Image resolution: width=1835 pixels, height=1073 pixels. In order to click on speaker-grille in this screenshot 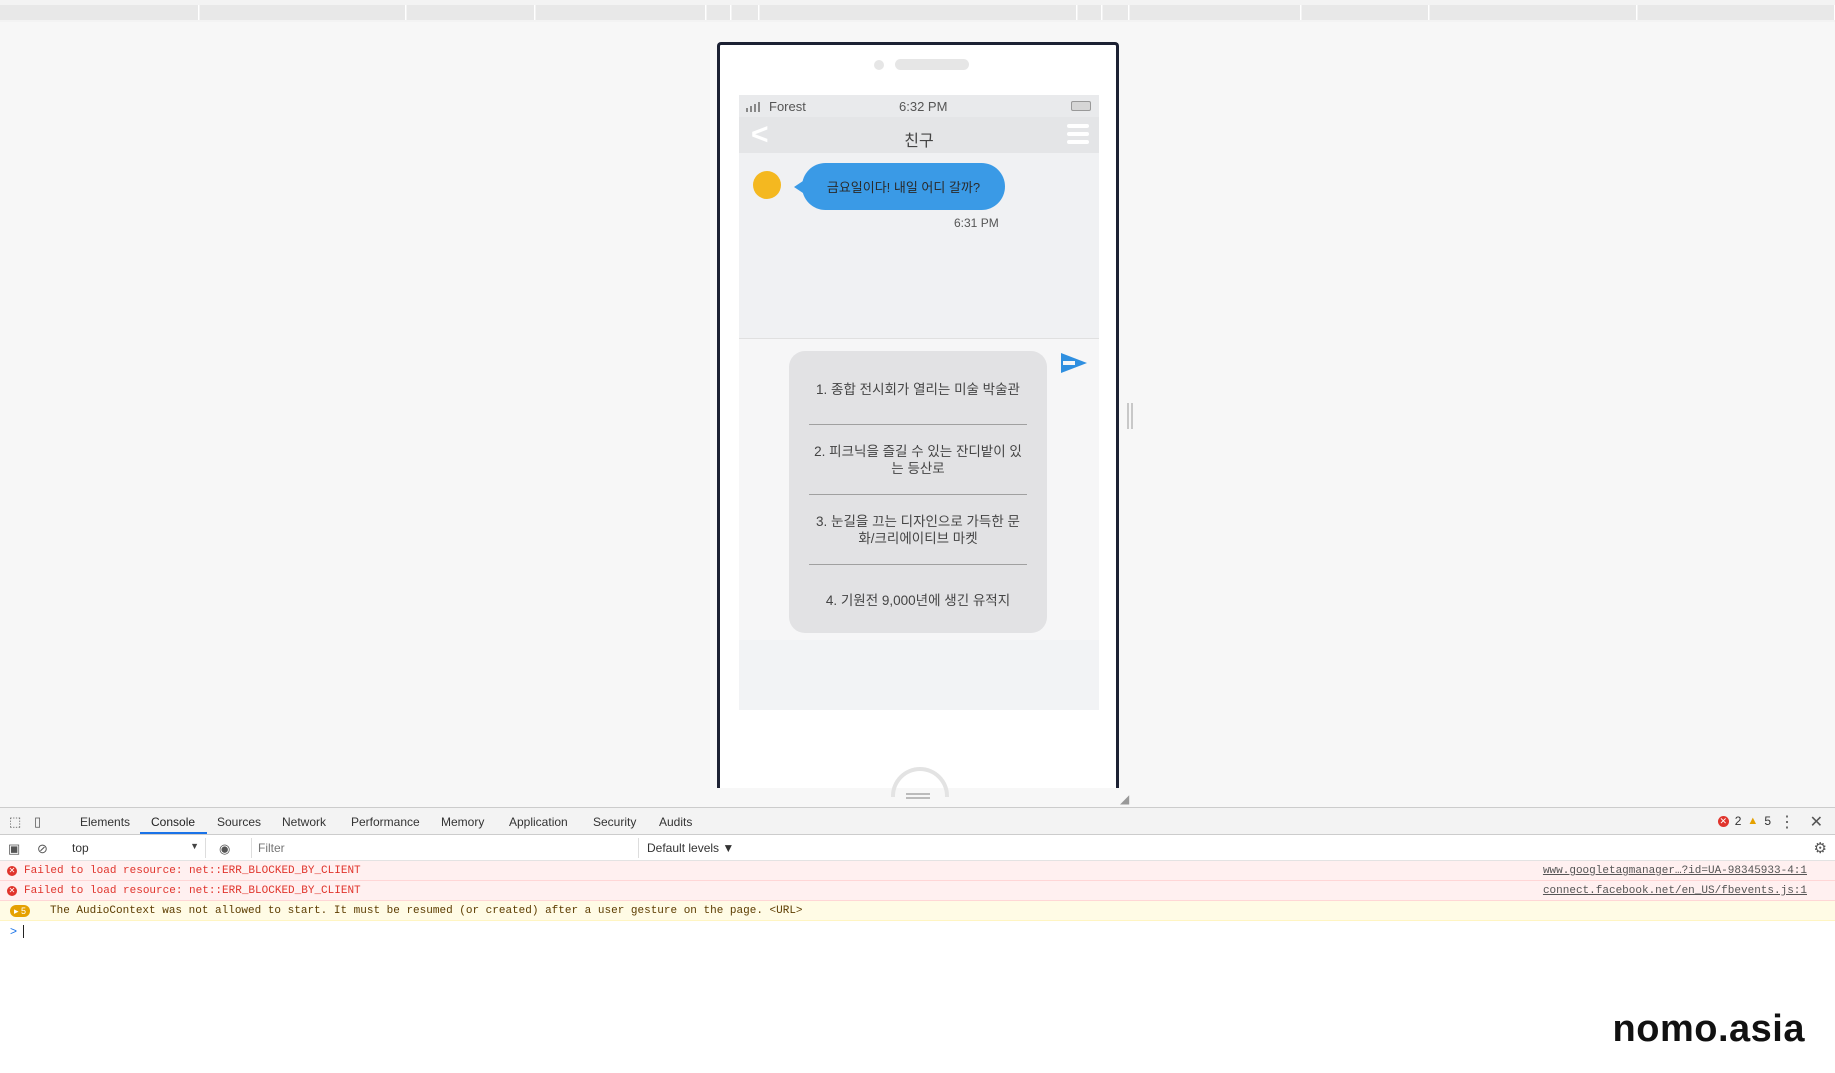, I will do `click(932, 64)`.